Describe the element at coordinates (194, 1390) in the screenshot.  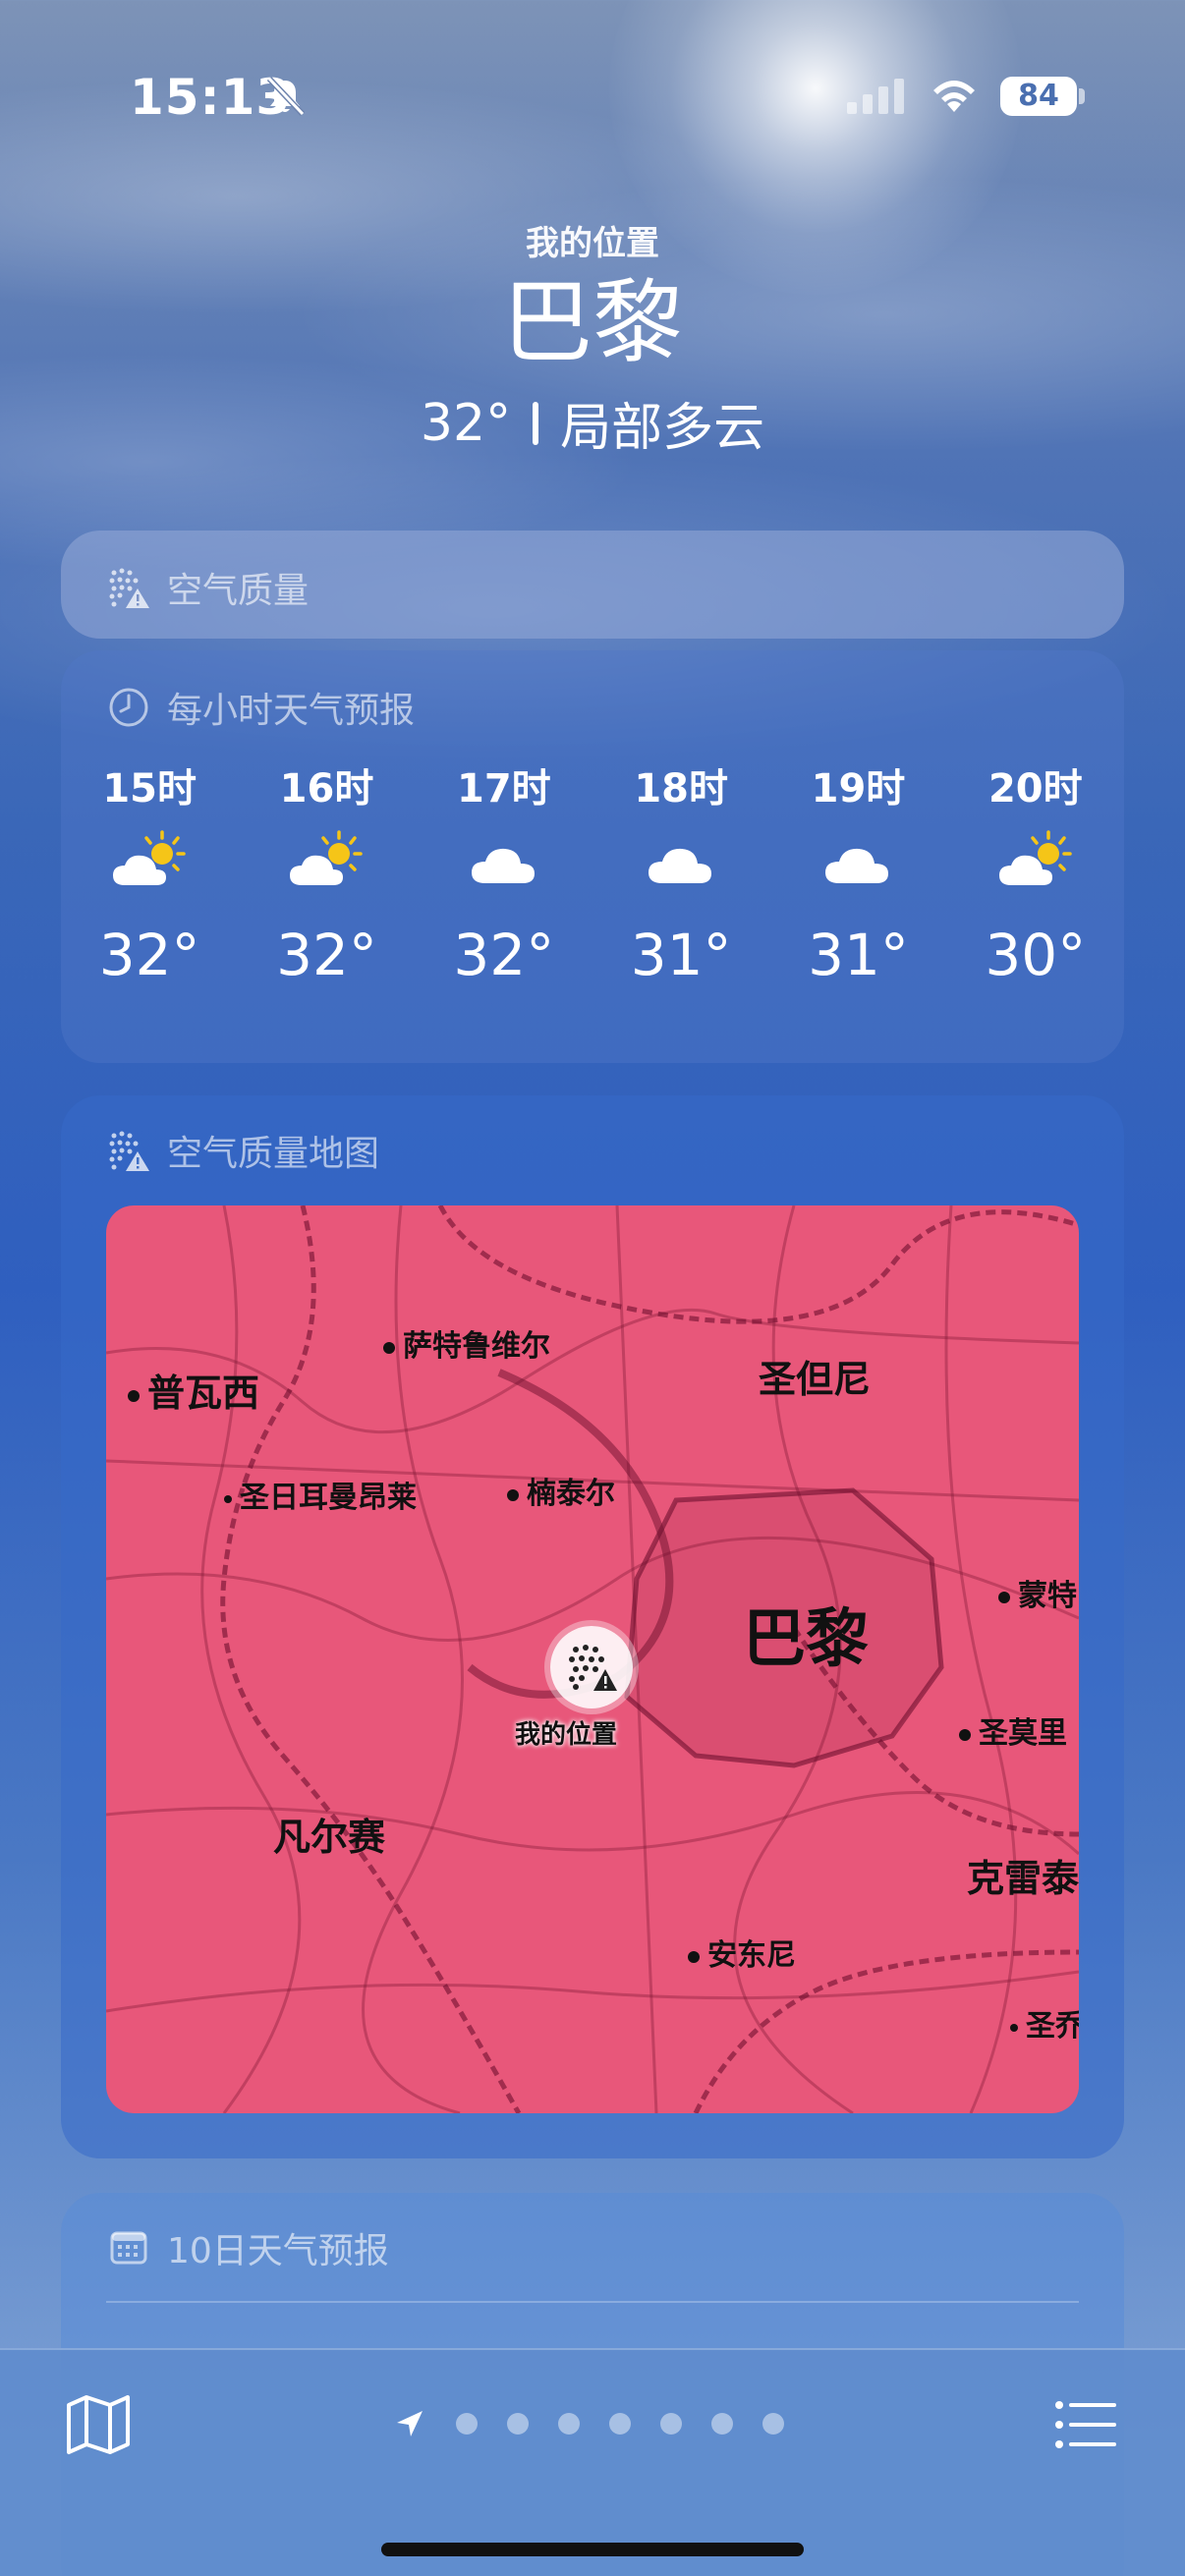
I see `map-place-poissy: 普瓦西` at that location.